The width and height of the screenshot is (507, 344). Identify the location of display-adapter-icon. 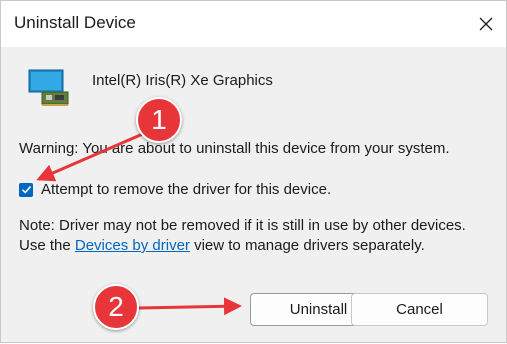
(48, 87).